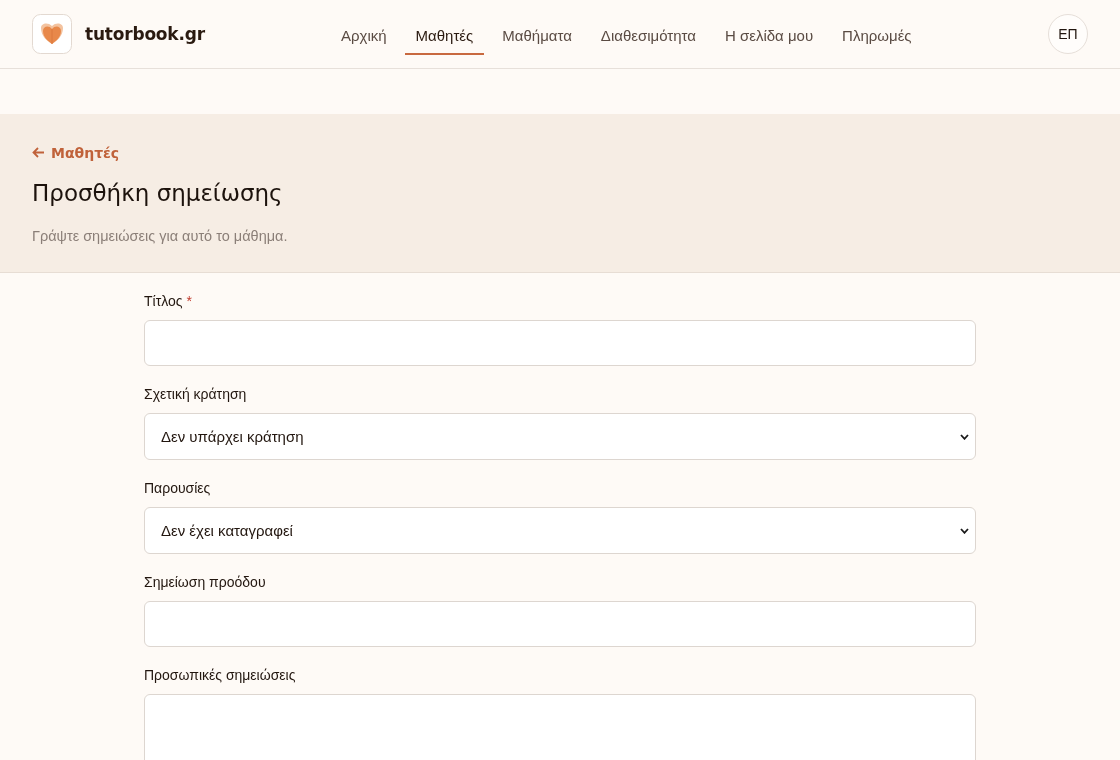 The height and width of the screenshot is (760, 1120). I want to click on nav-tab: Μαθήματα, so click(537, 36).